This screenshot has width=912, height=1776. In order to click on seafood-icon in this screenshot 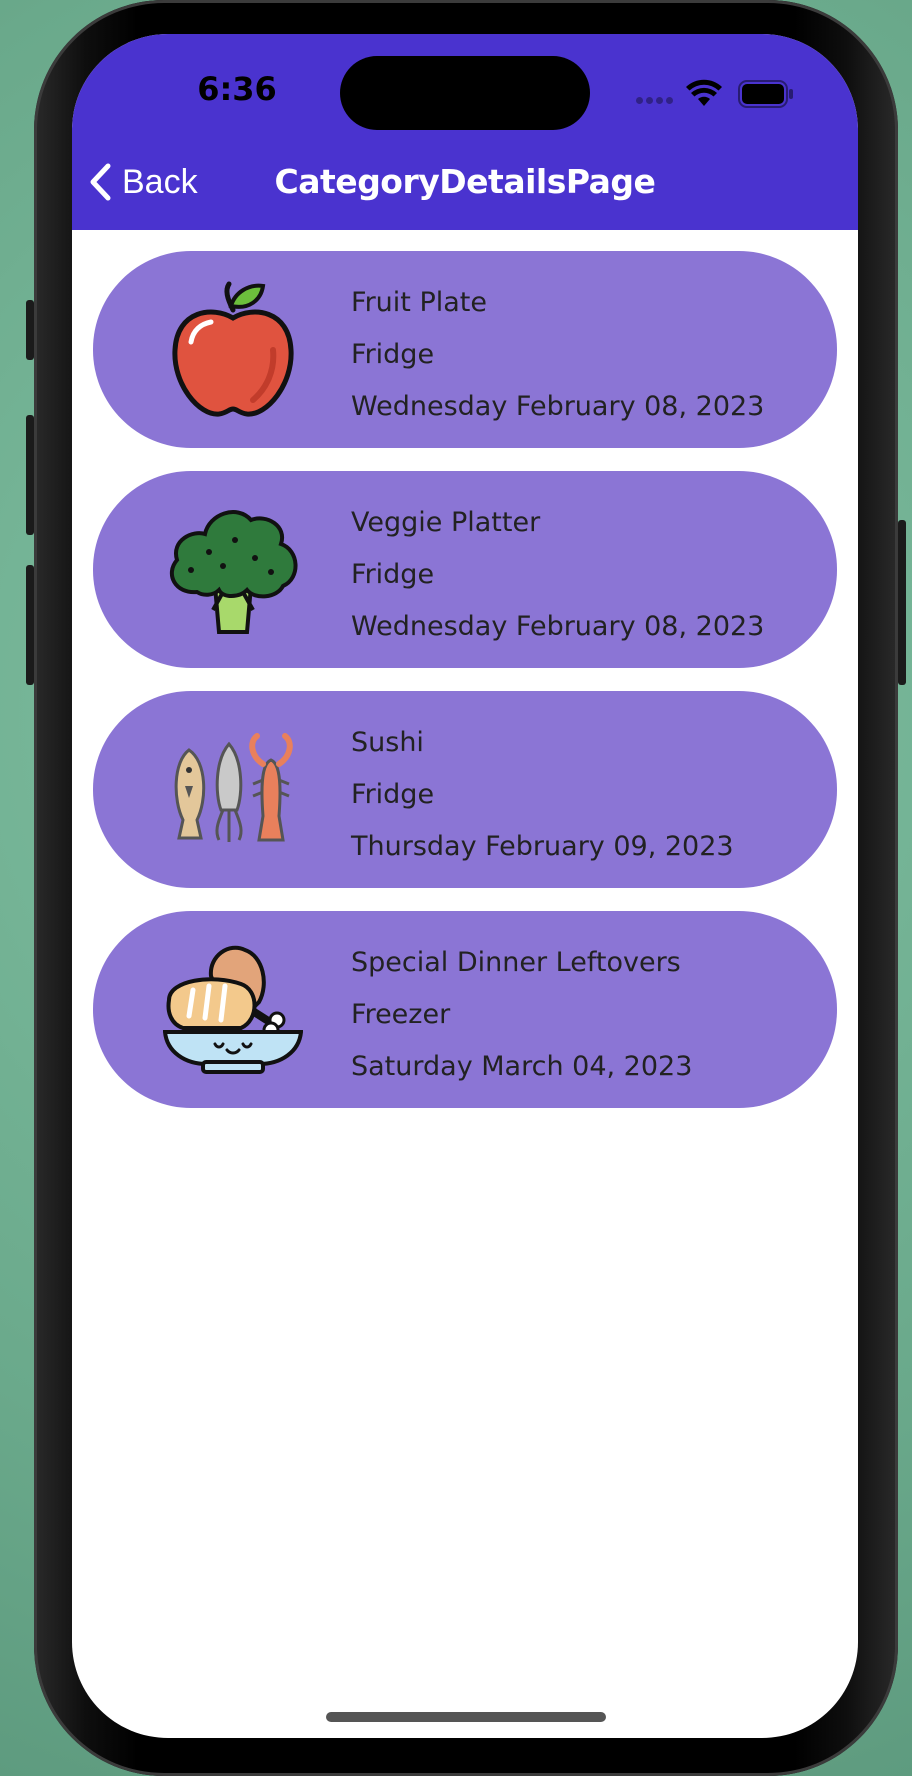, I will do `click(233, 787)`.